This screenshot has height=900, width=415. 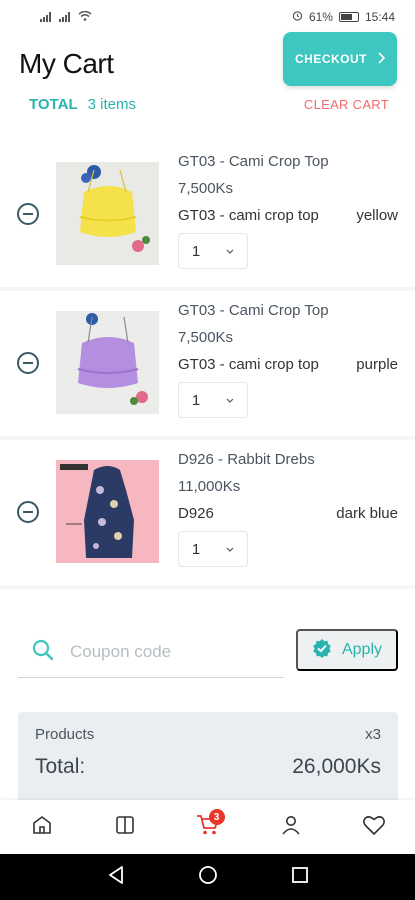 I want to click on page-title: My Cart, so click(x=66, y=63).